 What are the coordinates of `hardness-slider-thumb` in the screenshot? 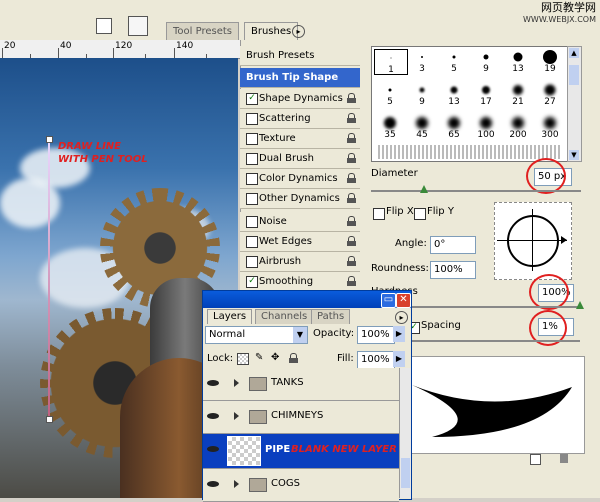 It's located at (580, 305).